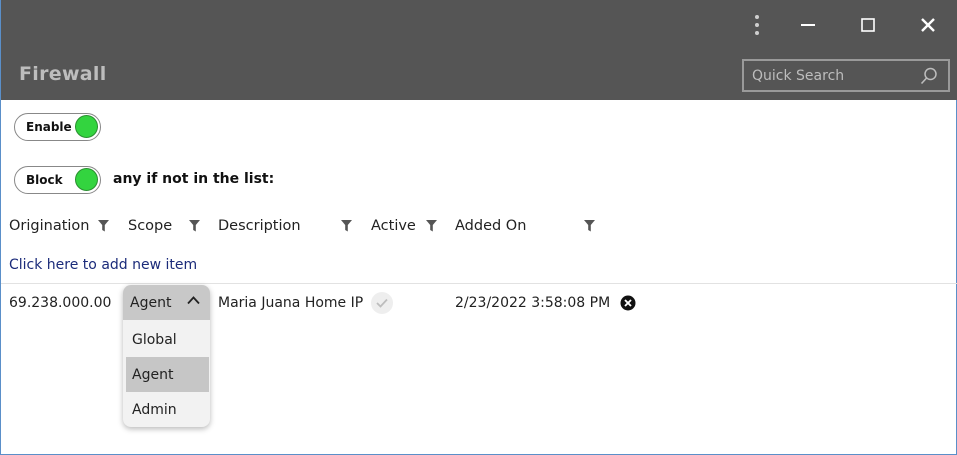 This screenshot has width=957, height=455. I want to click on close-icon, so click(928, 25).